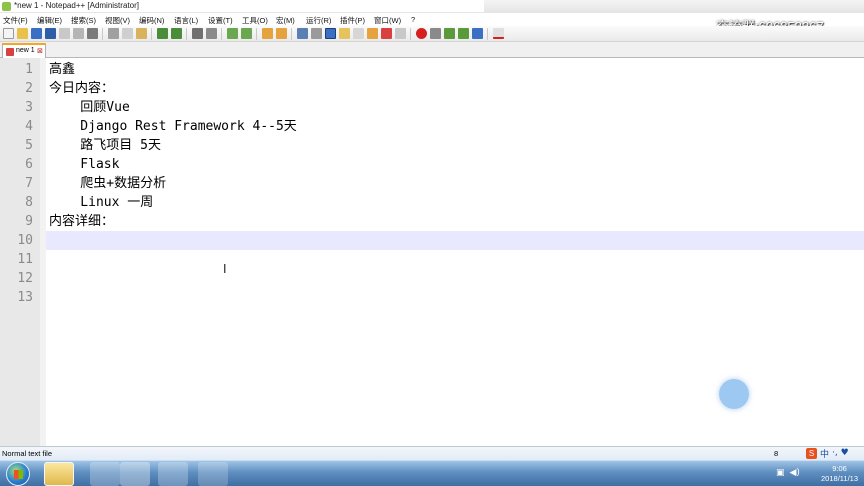 The image size is (864, 486). Describe the element at coordinates (246, 33) in the screenshot. I see `zoom-out-icon` at that location.